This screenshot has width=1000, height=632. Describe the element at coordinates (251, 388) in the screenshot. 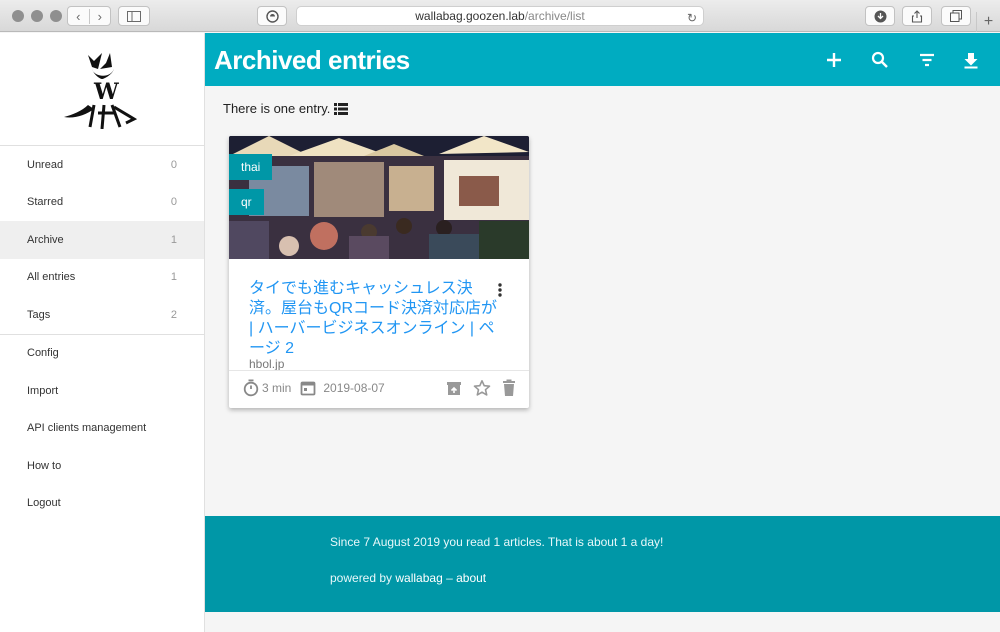

I see `timer-icon` at that location.